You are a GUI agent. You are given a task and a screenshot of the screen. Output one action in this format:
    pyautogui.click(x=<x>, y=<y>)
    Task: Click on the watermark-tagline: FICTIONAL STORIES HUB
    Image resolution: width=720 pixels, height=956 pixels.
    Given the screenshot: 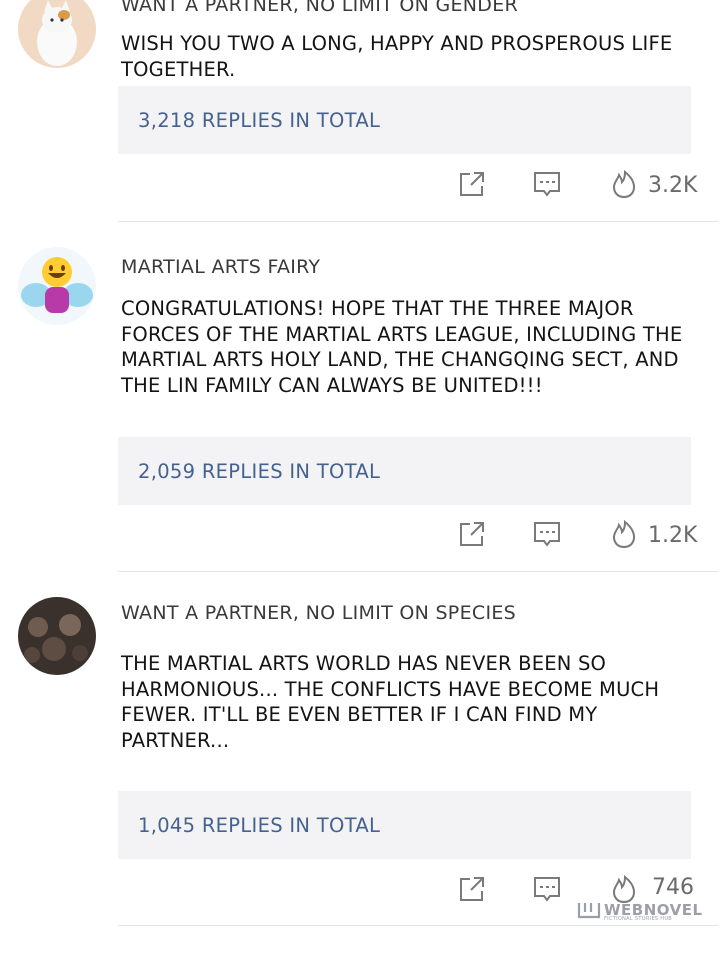 What is the action you would take?
    pyautogui.click(x=638, y=919)
    